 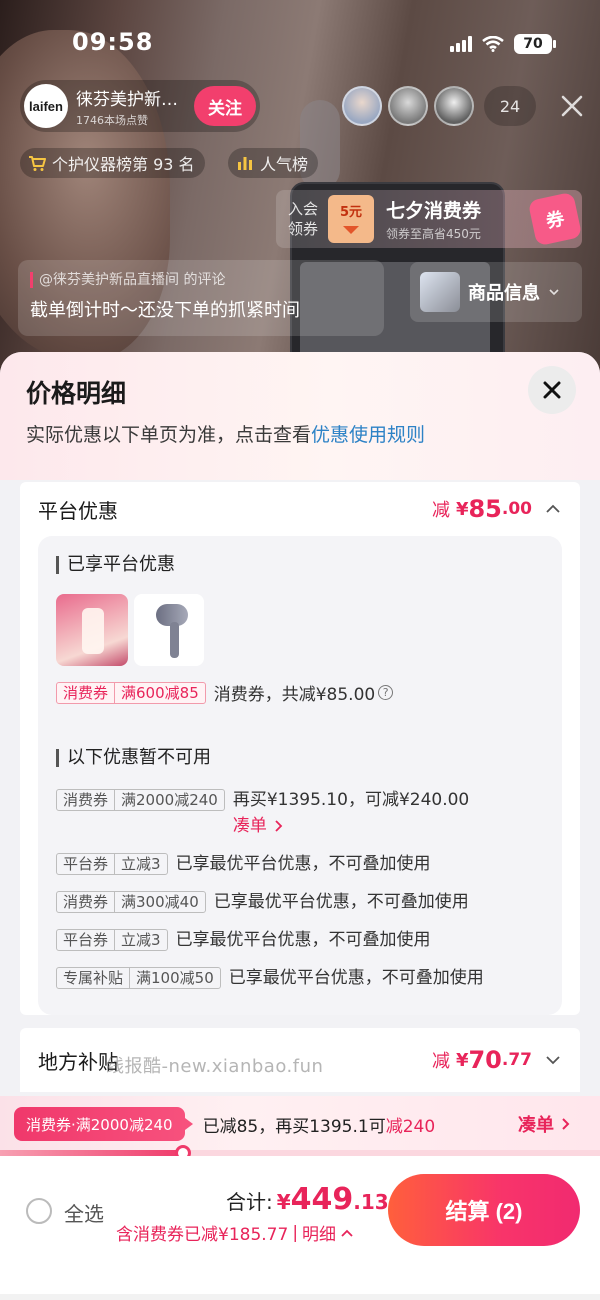 I want to click on signal-icon, so click(x=461, y=44).